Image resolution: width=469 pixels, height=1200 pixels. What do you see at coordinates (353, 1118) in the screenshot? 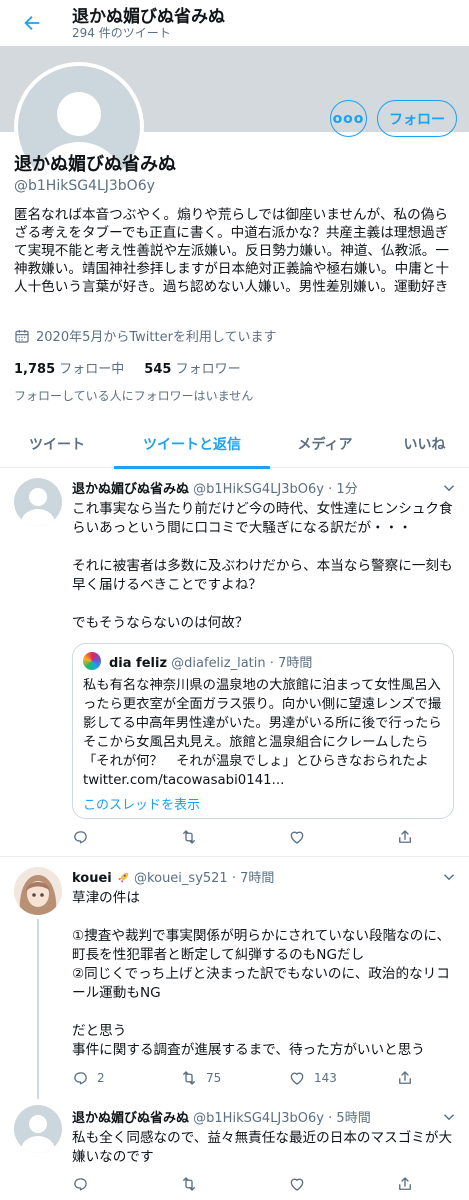
I see `tweet-time: 5時間` at bounding box center [353, 1118].